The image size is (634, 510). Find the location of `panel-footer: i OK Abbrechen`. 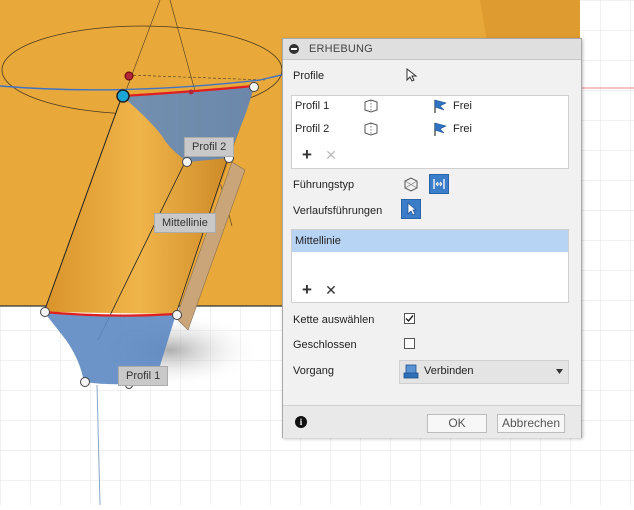

panel-footer: i OK Abbrechen is located at coordinates (432, 421).